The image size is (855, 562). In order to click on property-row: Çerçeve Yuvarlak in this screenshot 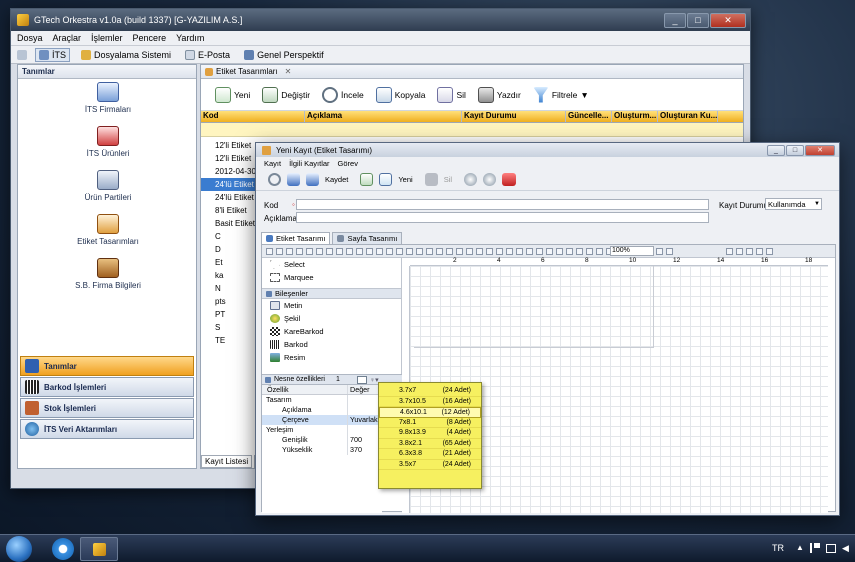, I will do `click(322, 420)`.